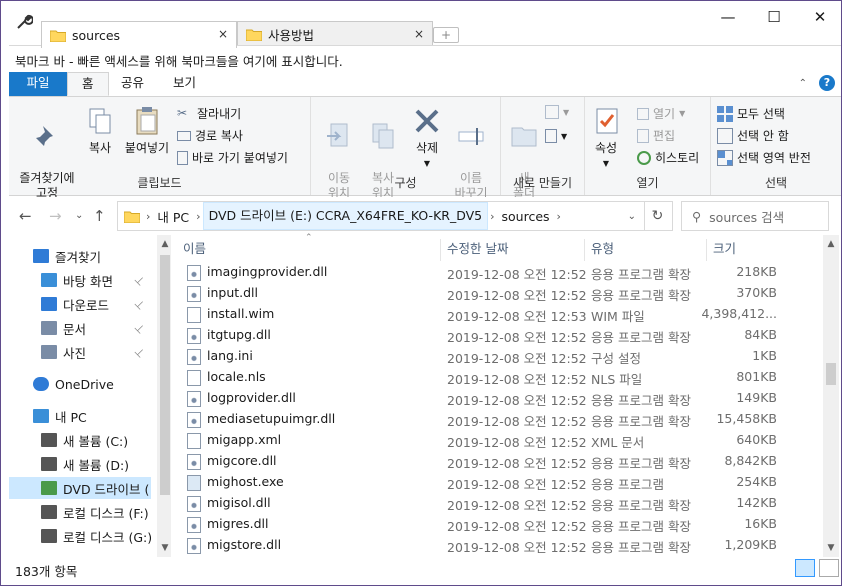 The width and height of the screenshot is (842, 586). What do you see at coordinates (606, 138) in the screenshot?
I see `properties-button: 속성 ▼` at bounding box center [606, 138].